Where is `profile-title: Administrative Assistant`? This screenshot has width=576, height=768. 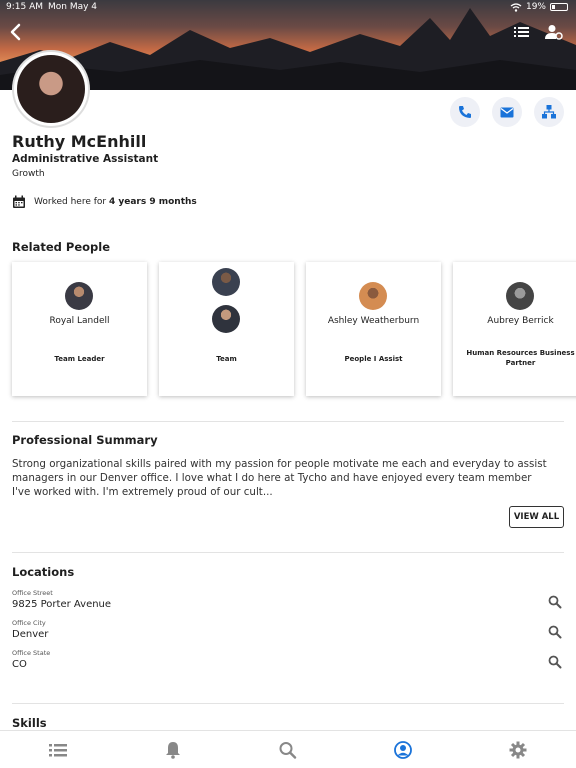
profile-title: Administrative Assistant is located at coordinates (85, 159).